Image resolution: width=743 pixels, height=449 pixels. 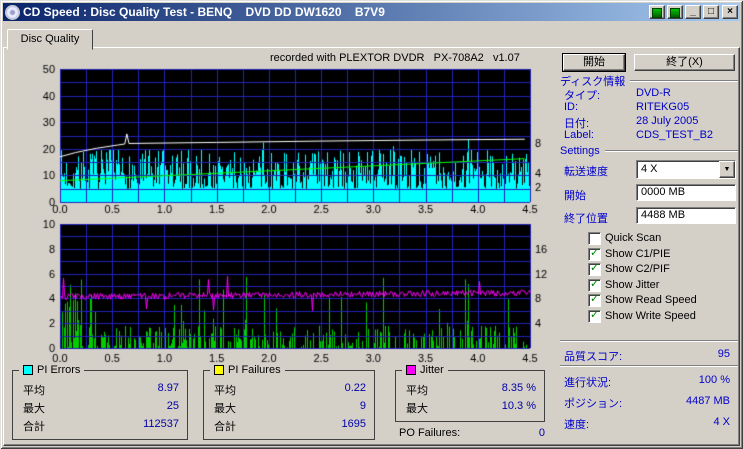 I want to click on po-failures-row: PO Failures: 0, so click(x=472, y=434).